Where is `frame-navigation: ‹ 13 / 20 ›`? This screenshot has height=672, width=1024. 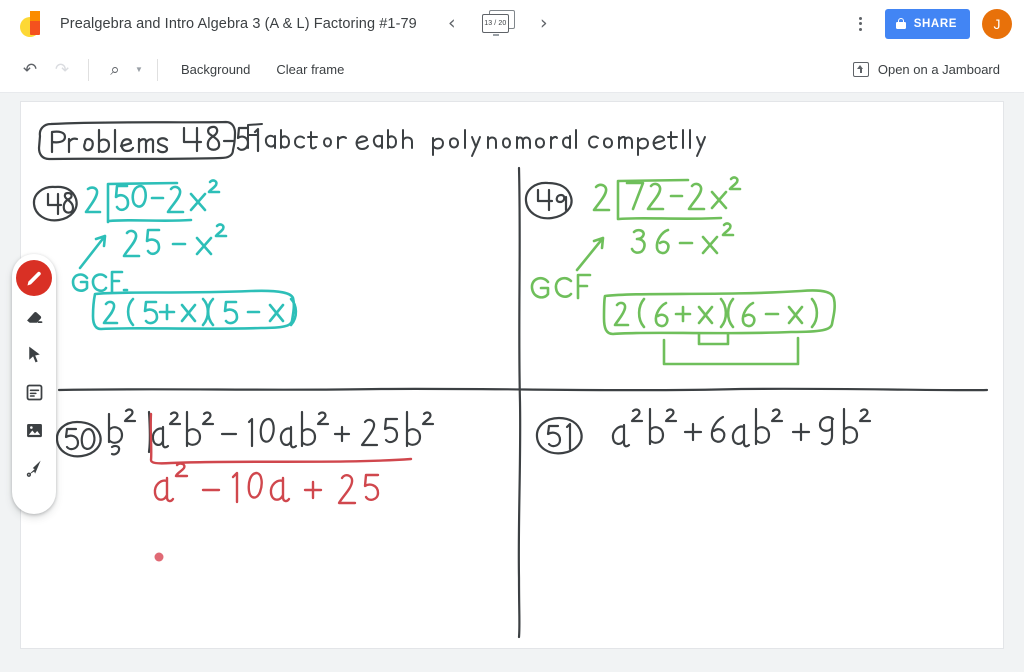 frame-navigation: ‹ 13 / 20 › is located at coordinates (498, 23).